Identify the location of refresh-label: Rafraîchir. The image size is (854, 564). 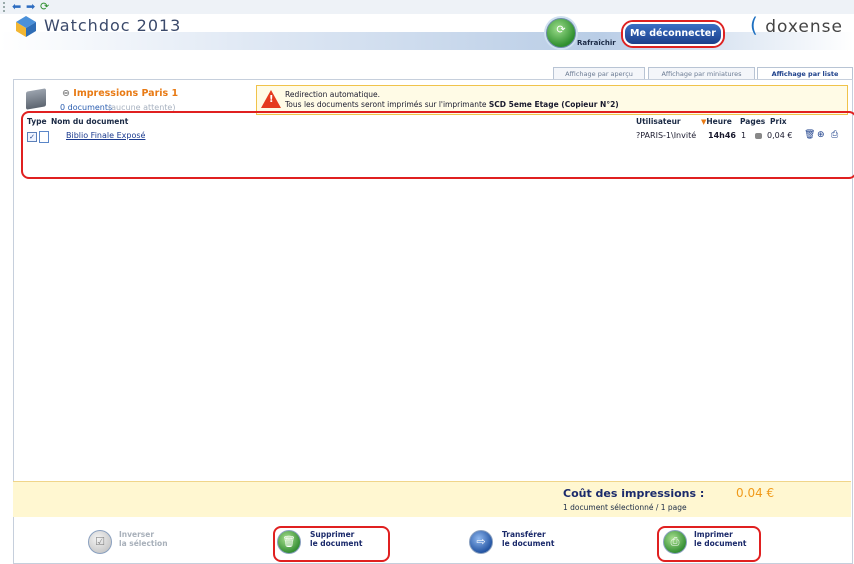
(596, 43).